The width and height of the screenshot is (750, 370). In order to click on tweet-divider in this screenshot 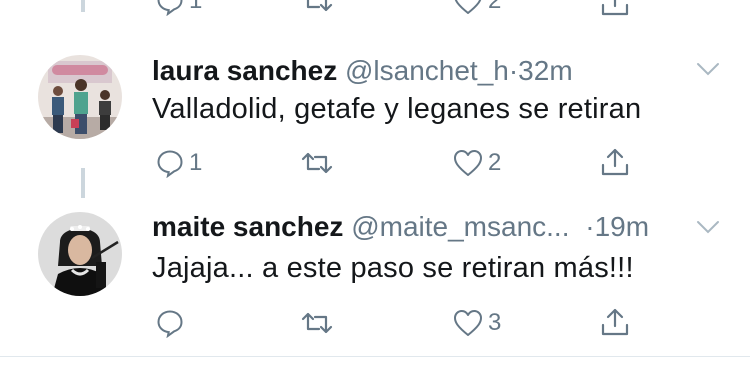, I will do `click(375, 356)`.